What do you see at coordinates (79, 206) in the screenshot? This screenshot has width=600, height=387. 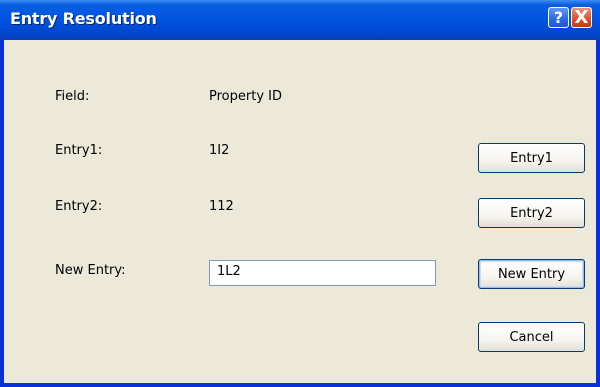 I see `entry2-label: Entry2:` at bounding box center [79, 206].